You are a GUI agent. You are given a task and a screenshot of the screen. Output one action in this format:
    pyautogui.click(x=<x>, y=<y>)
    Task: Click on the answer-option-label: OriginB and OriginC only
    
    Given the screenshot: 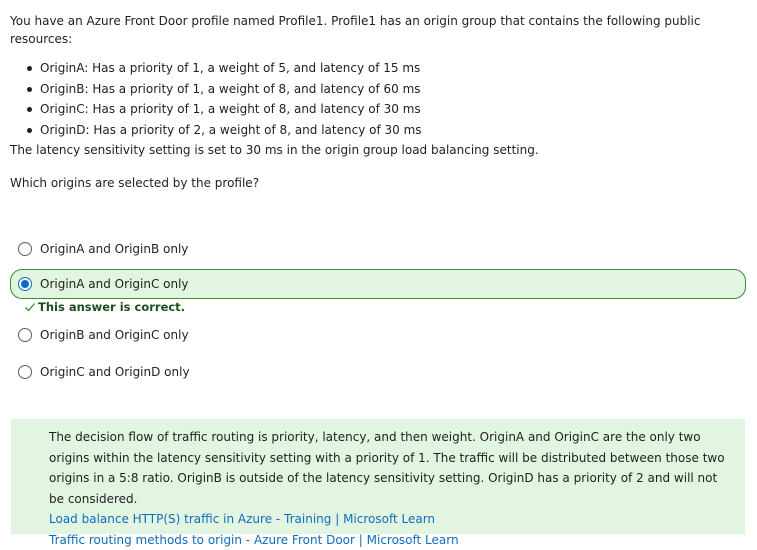 What is the action you would take?
    pyautogui.click(x=114, y=335)
    